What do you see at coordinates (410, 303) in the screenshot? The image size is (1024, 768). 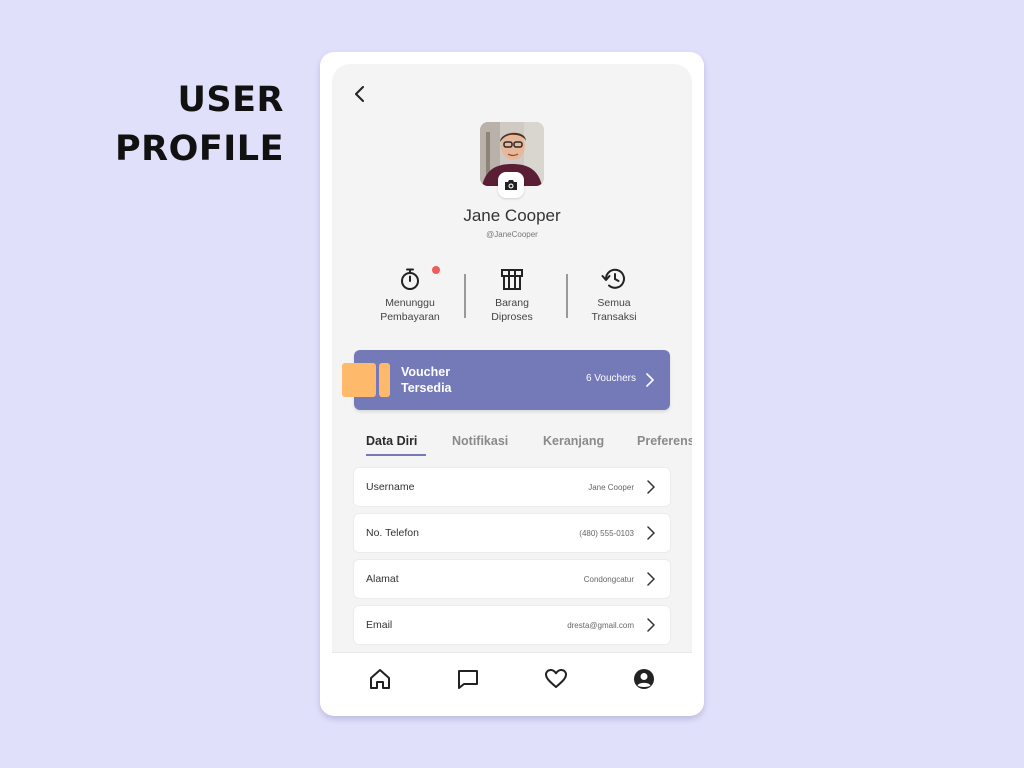 I see `status-label-line-1: Menunggu` at bounding box center [410, 303].